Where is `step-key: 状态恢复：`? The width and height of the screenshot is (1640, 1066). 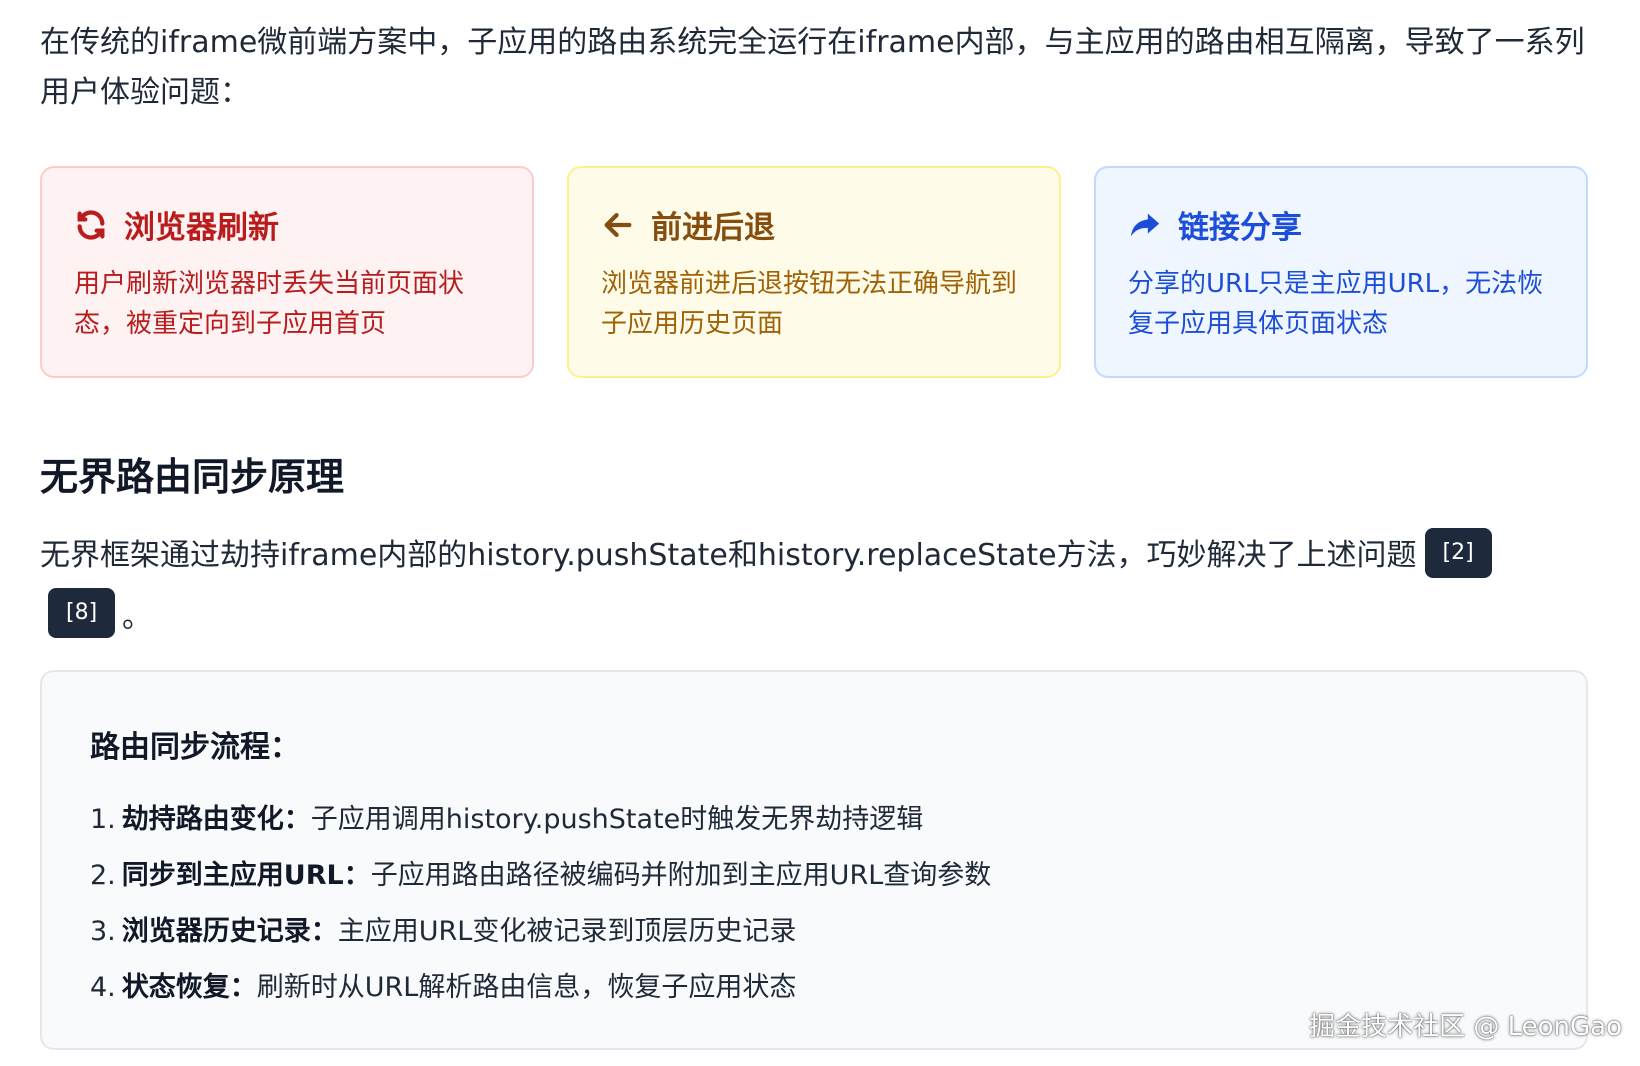
step-key: 状态恢复： is located at coordinates (189, 987).